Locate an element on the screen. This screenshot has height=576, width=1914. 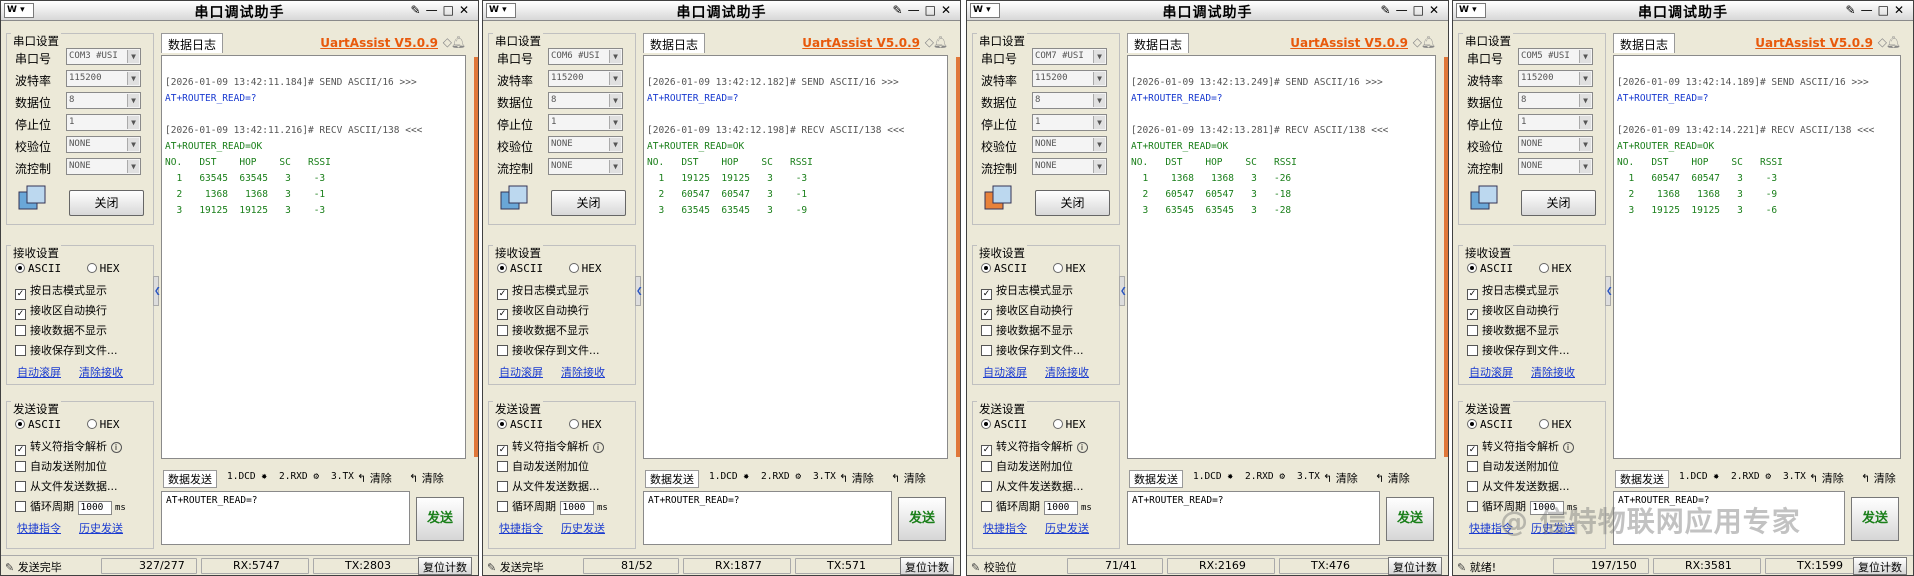
log-scrollbar is located at coordinates (958, 257).